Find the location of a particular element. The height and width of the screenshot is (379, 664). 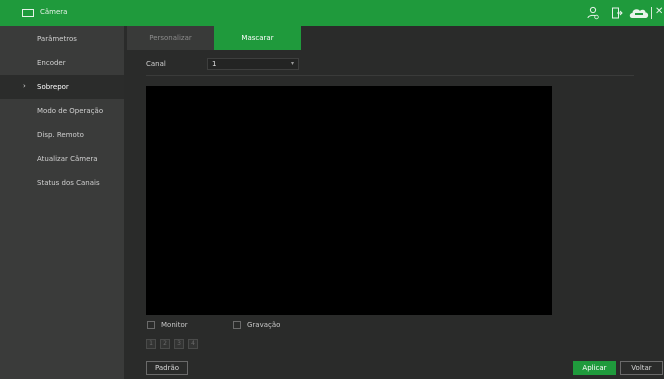

cloud-icon is located at coordinates (639, 13).